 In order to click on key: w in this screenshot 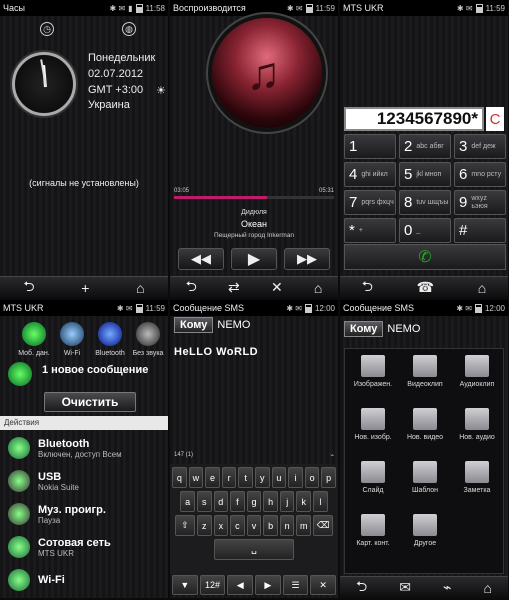, I will do `click(196, 477)`.